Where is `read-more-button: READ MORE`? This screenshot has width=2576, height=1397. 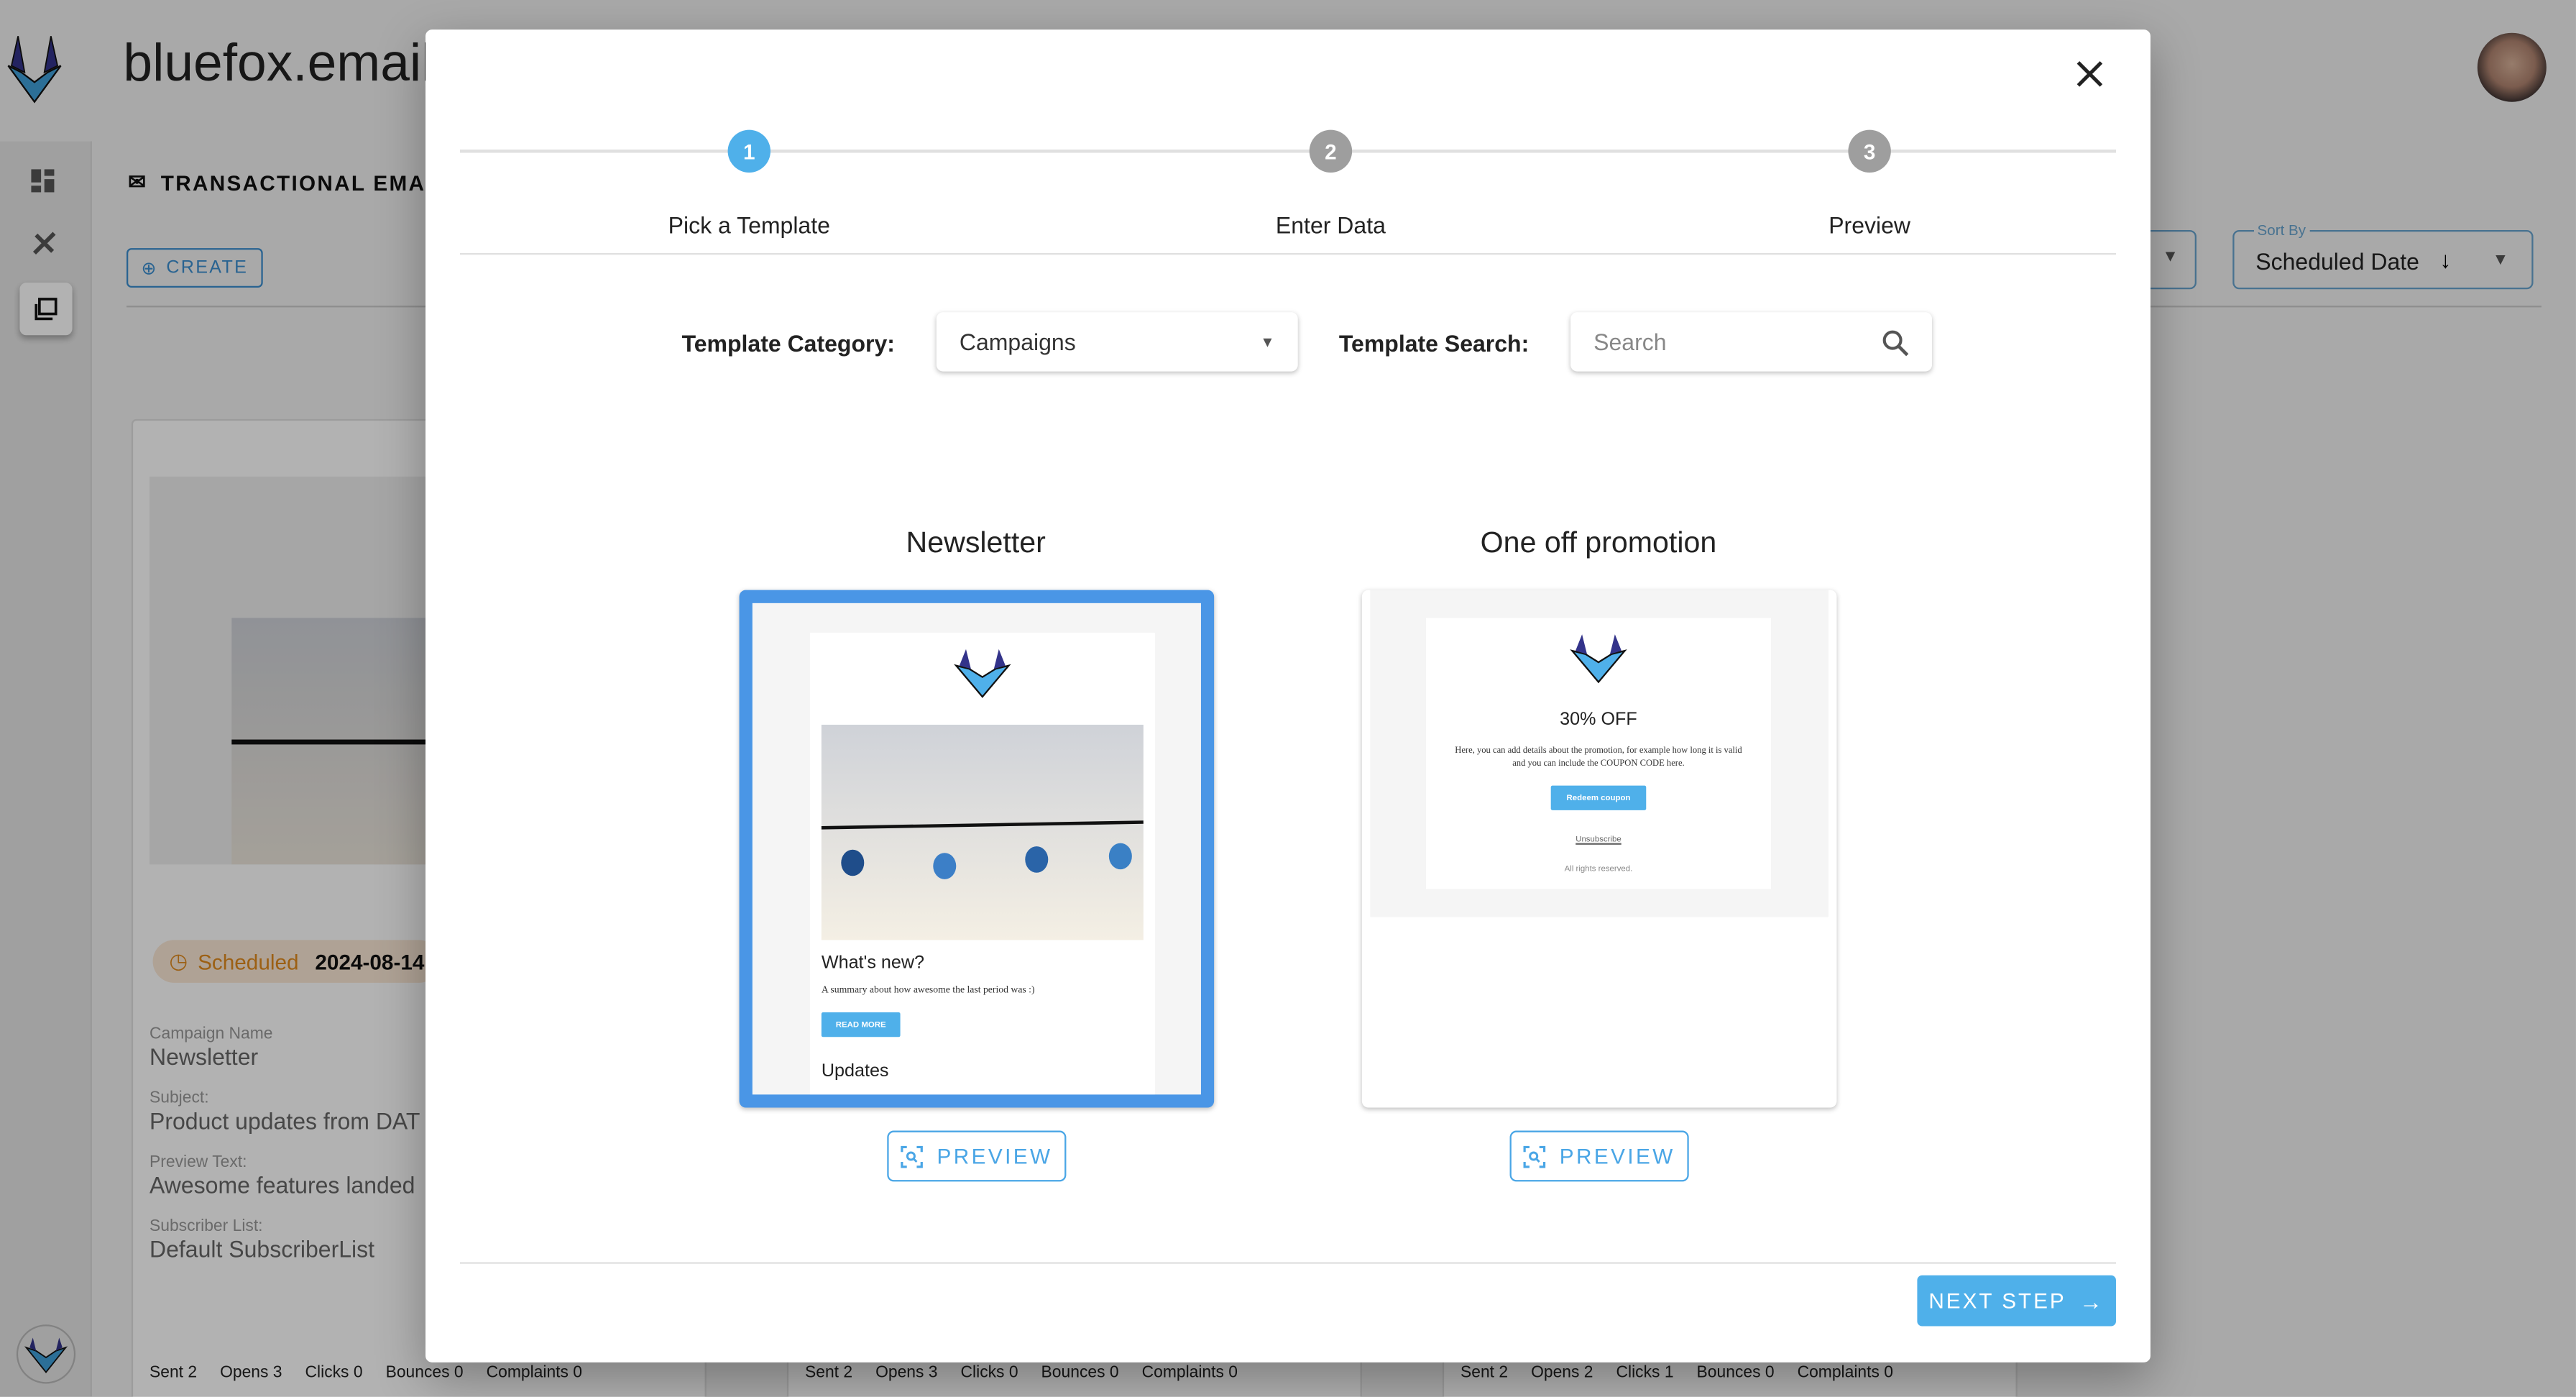 read-more-button: READ MORE is located at coordinates (861, 1025).